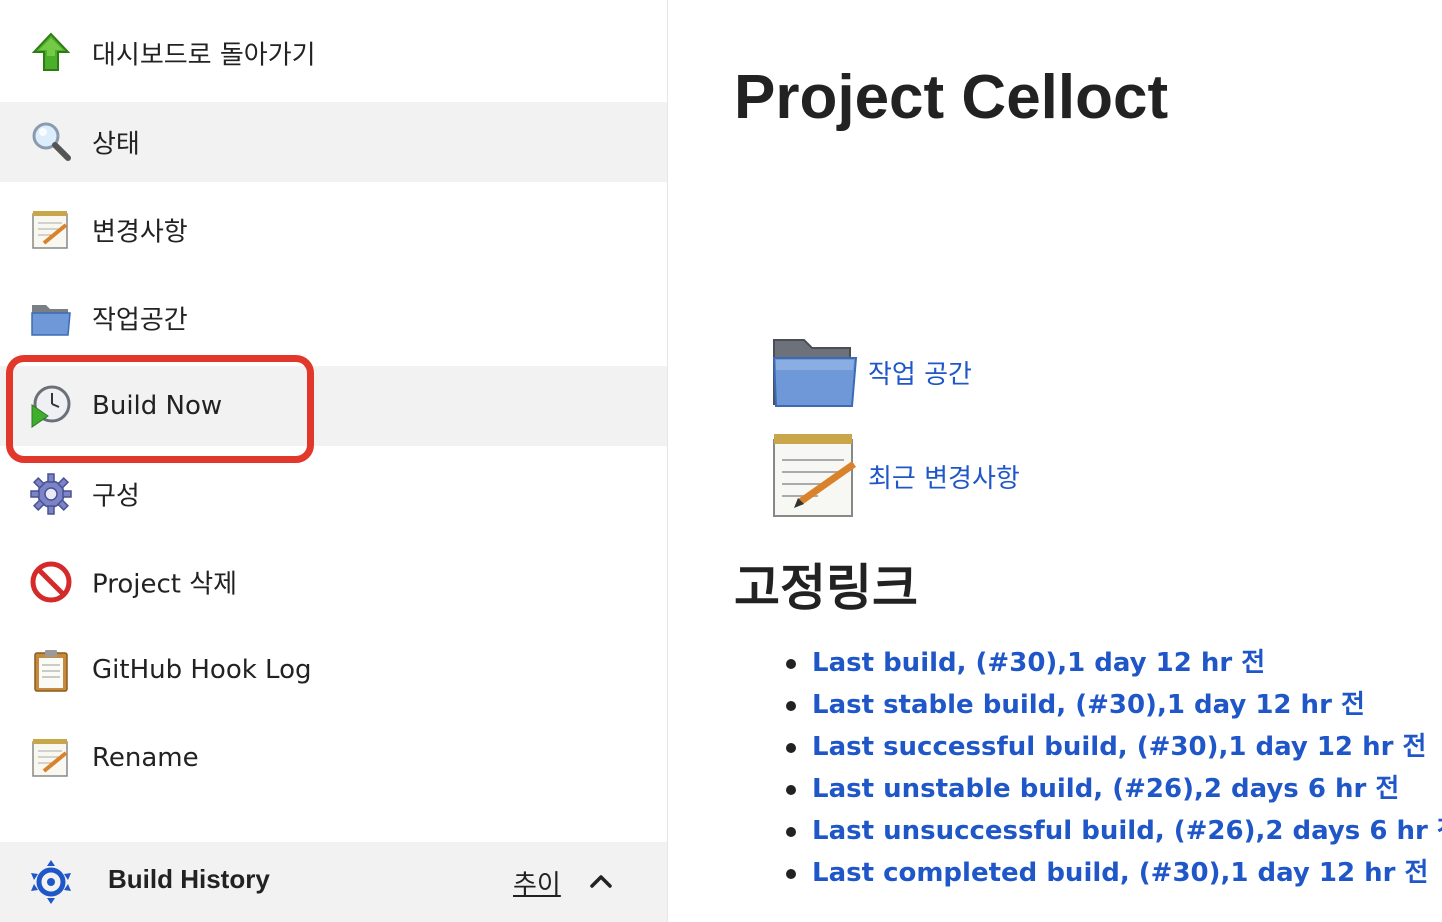 The height and width of the screenshot is (922, 1442). I want to click on list-item: Last unstable build, (#26),2 days 6 hr 전, so click(1111, 789).